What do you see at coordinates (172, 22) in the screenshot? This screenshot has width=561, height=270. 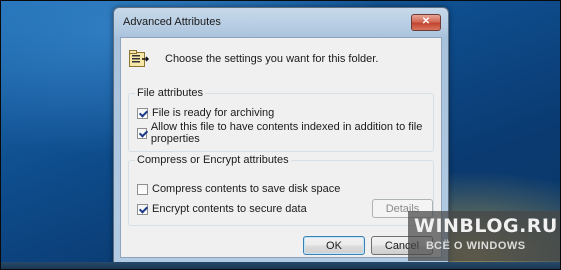 I see `dialog-title: Advanced Attributes` at bounding box center [172, 22].